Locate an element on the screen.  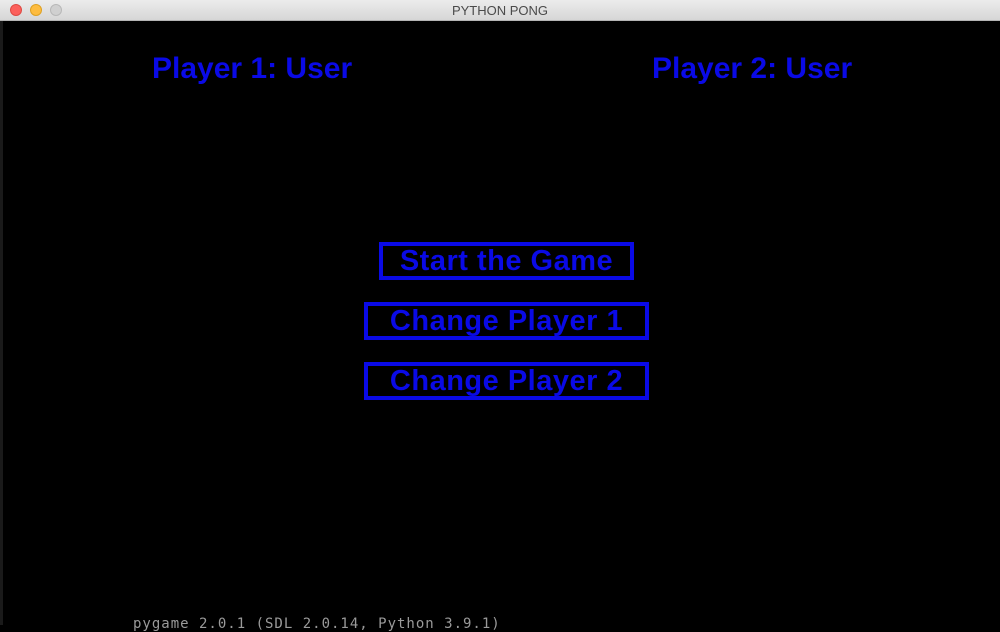
window-title: PYTHON PONG is located at coordinates (500, 10).